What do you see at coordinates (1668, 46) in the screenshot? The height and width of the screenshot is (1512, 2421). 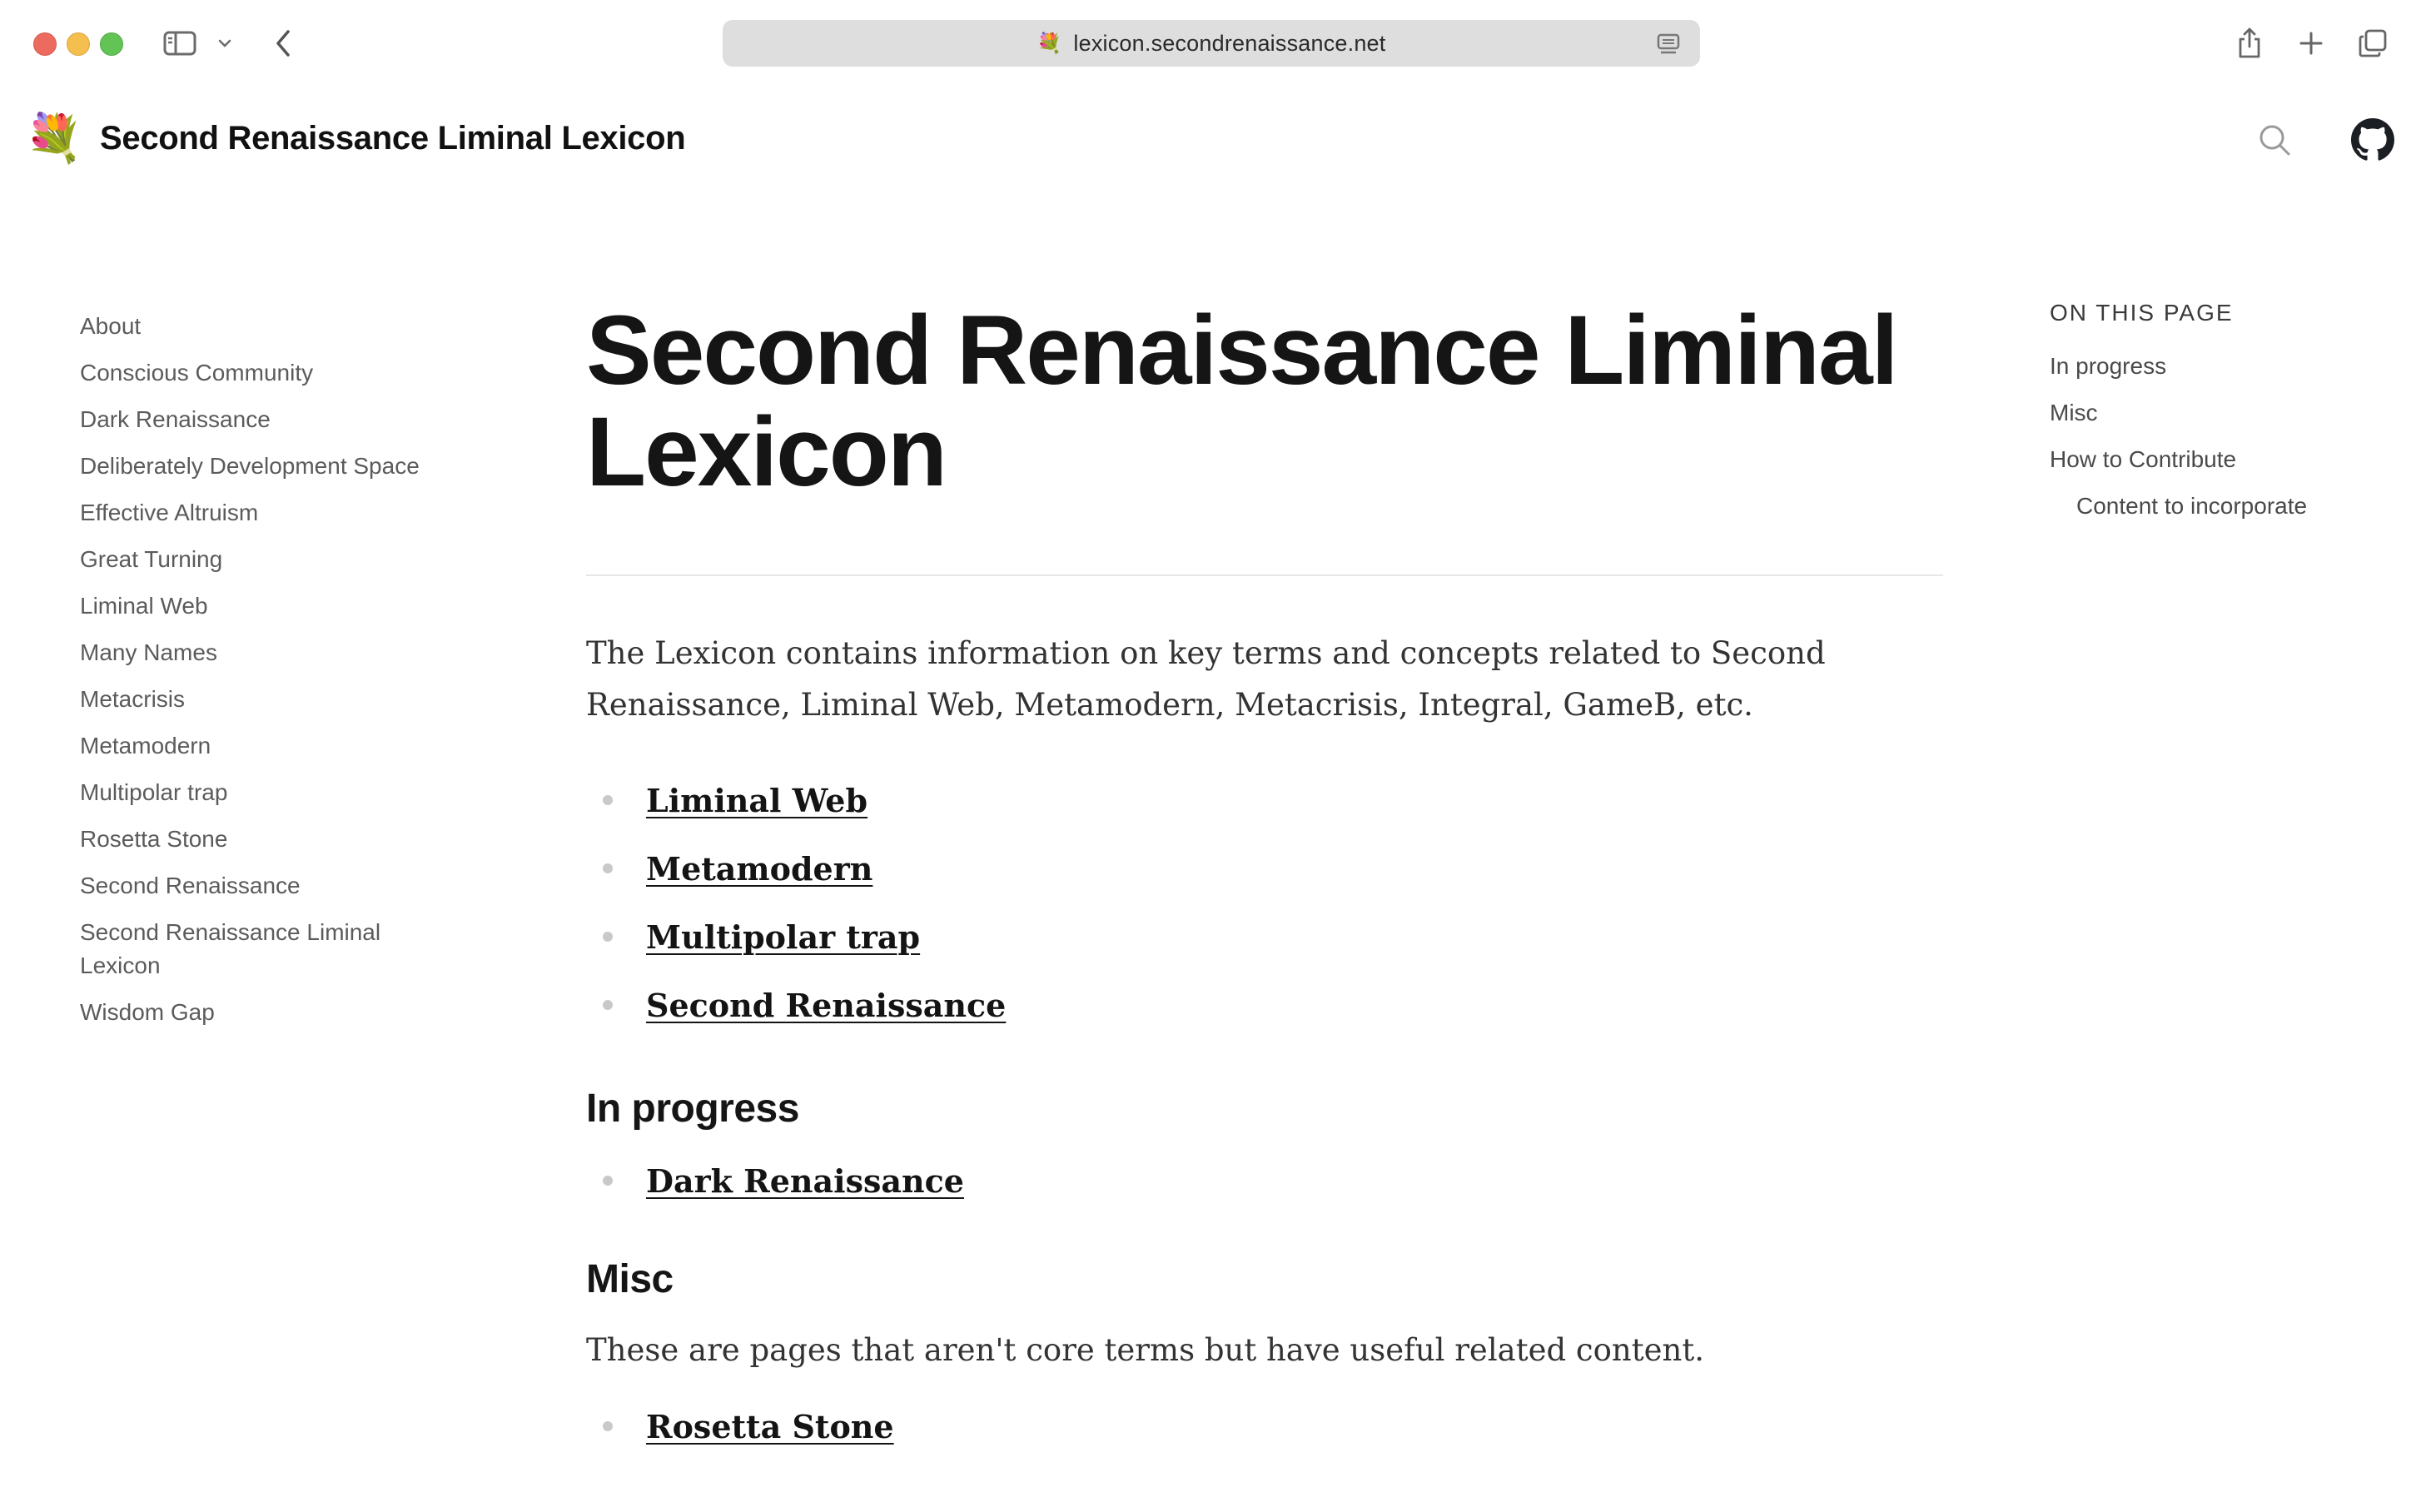 I see `reader-mode-icon` at bounding box center [1668, 46].